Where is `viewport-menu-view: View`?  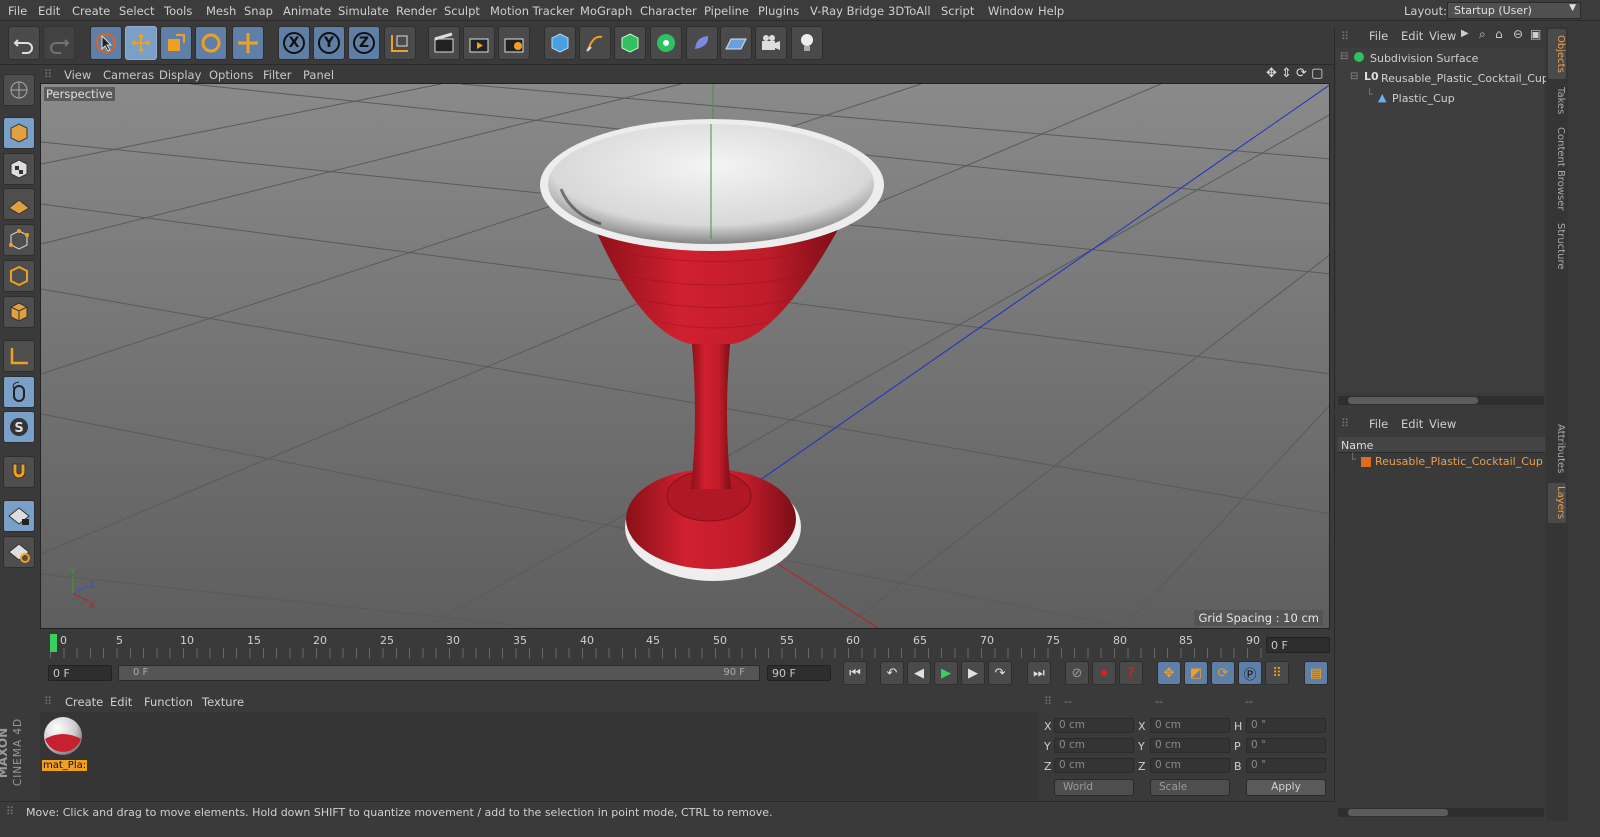
viewport-menu-view: View is located at coordinates (77, 75).